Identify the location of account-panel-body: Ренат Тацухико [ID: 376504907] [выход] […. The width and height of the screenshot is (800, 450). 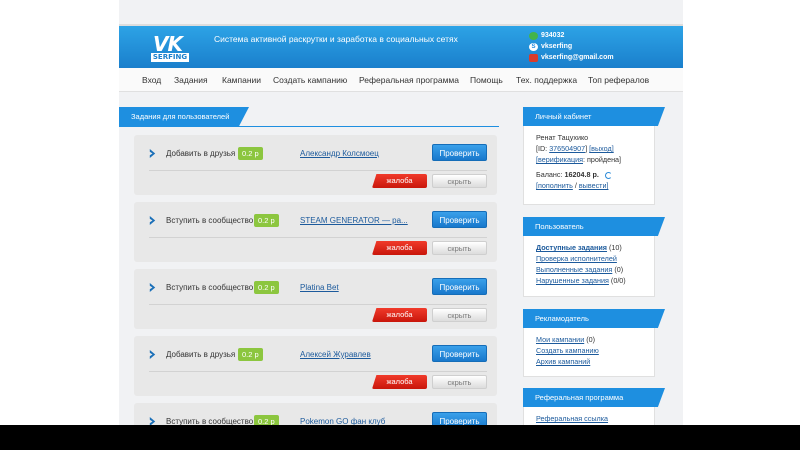
(589, 162).